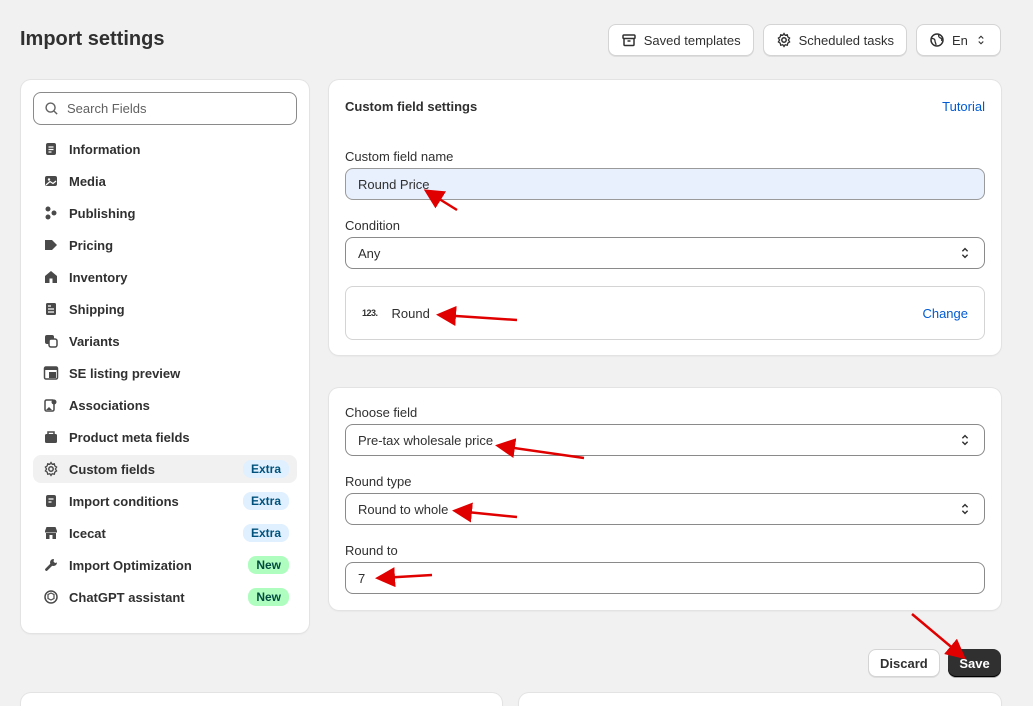 The height and width of the screenshot is (706, 1033). I want to click on search-input, so click(167, 108).